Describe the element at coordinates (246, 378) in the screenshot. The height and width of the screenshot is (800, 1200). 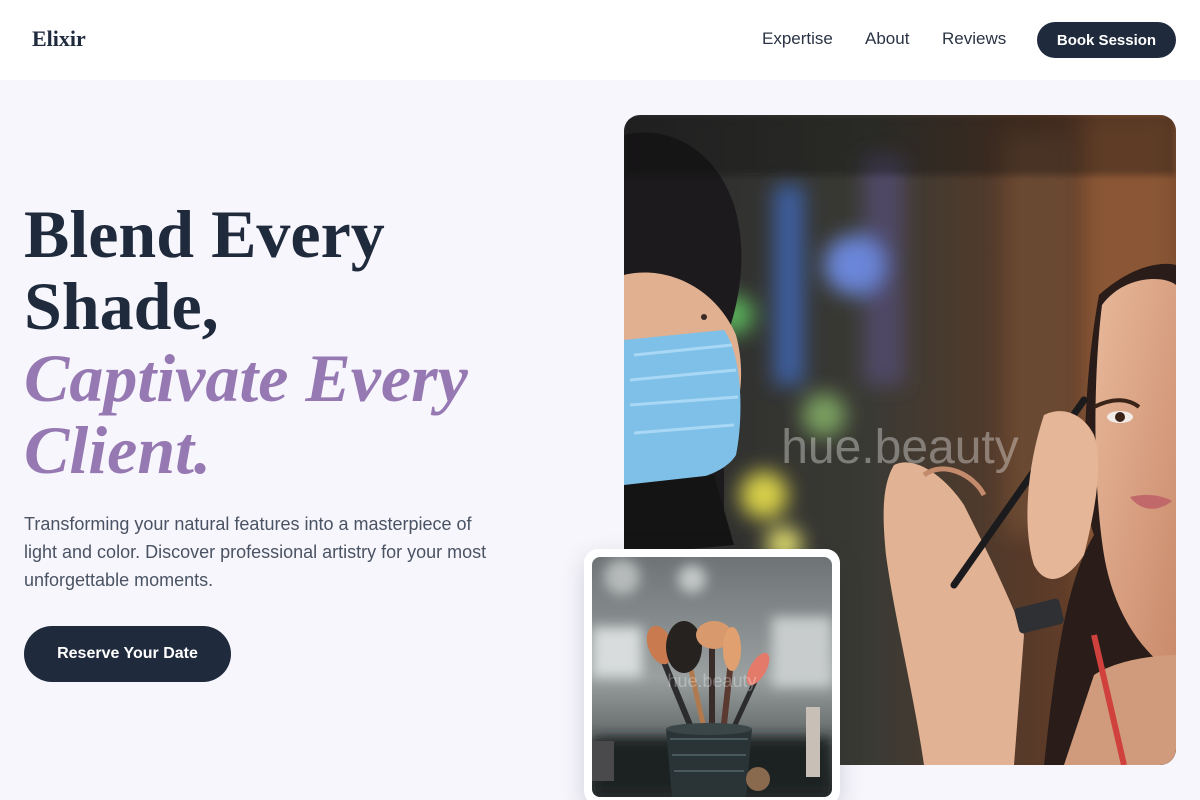
I see `headline-accent-line-1: Captivate Every` at that location.